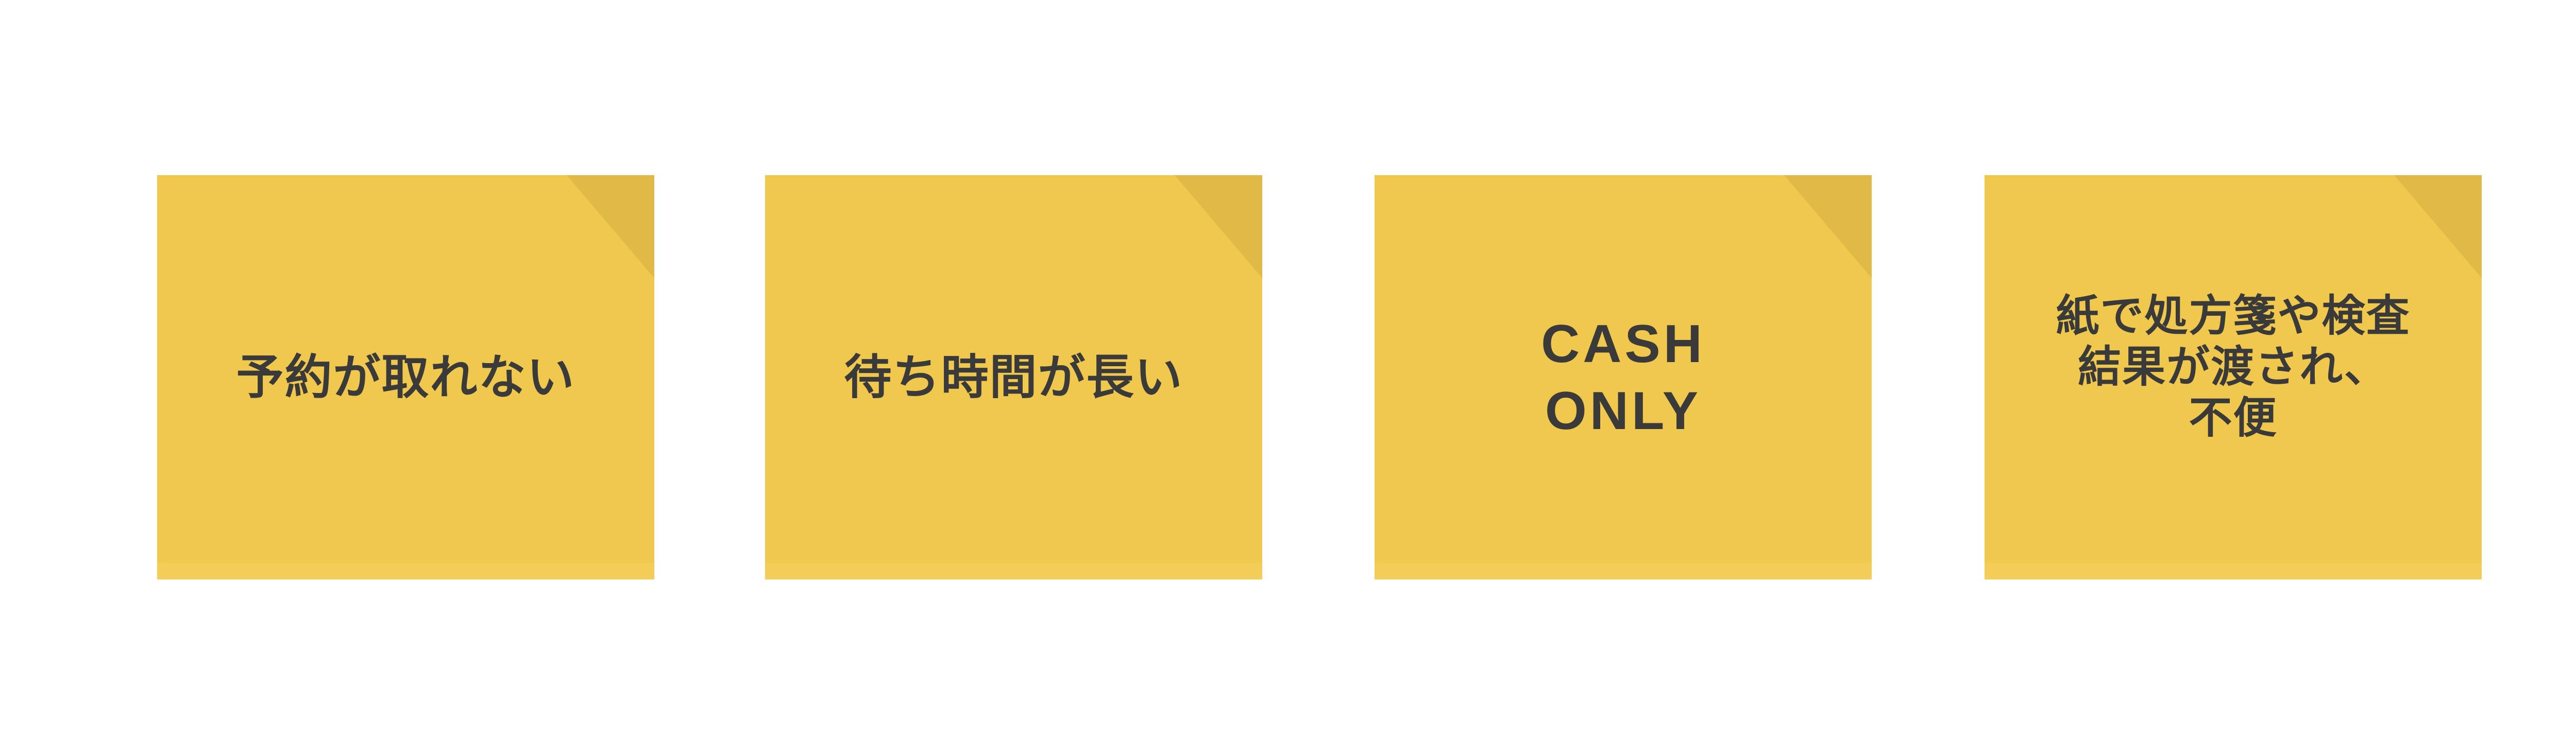 This screenshot has height=752, width=2576. I want to click on sticky-note-reservation: 予約が取れない, so click(405, 377).